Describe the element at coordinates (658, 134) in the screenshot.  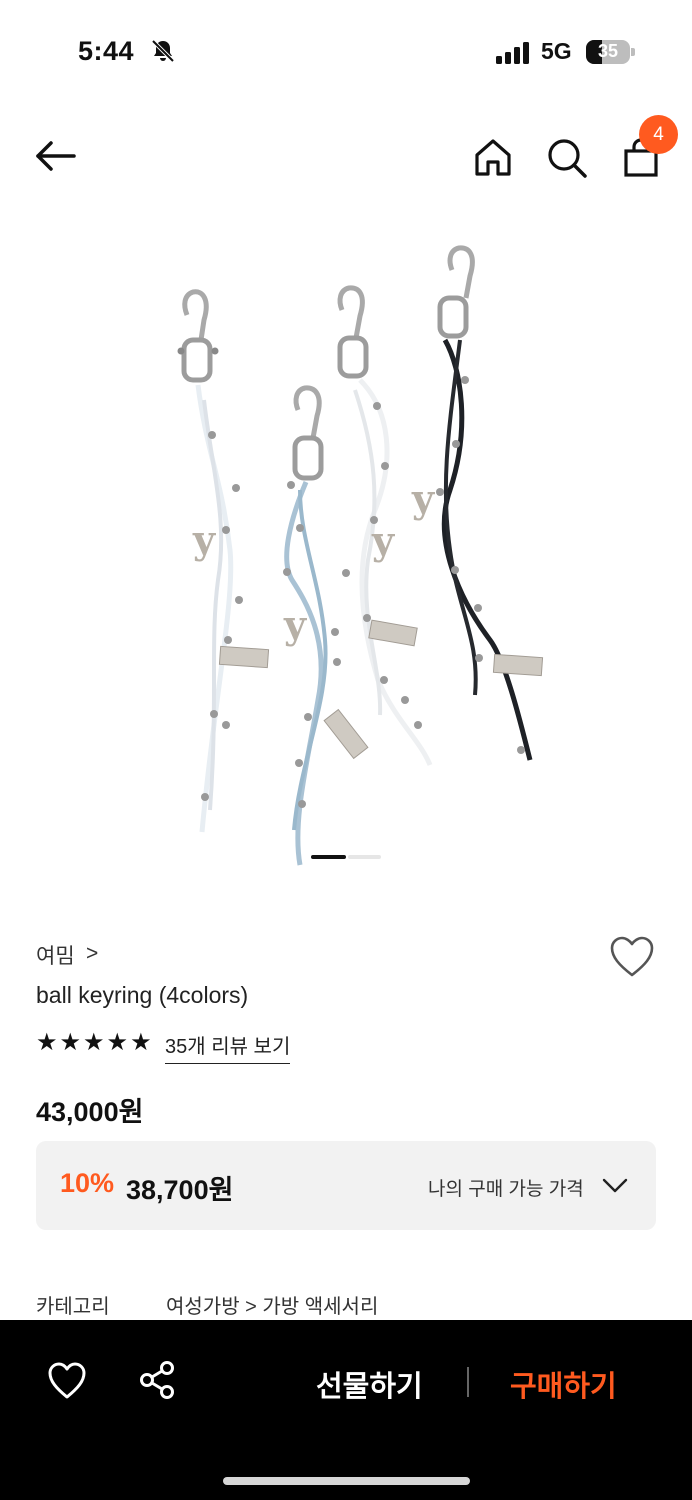
I see `cart-count-badge: 4` at that location.